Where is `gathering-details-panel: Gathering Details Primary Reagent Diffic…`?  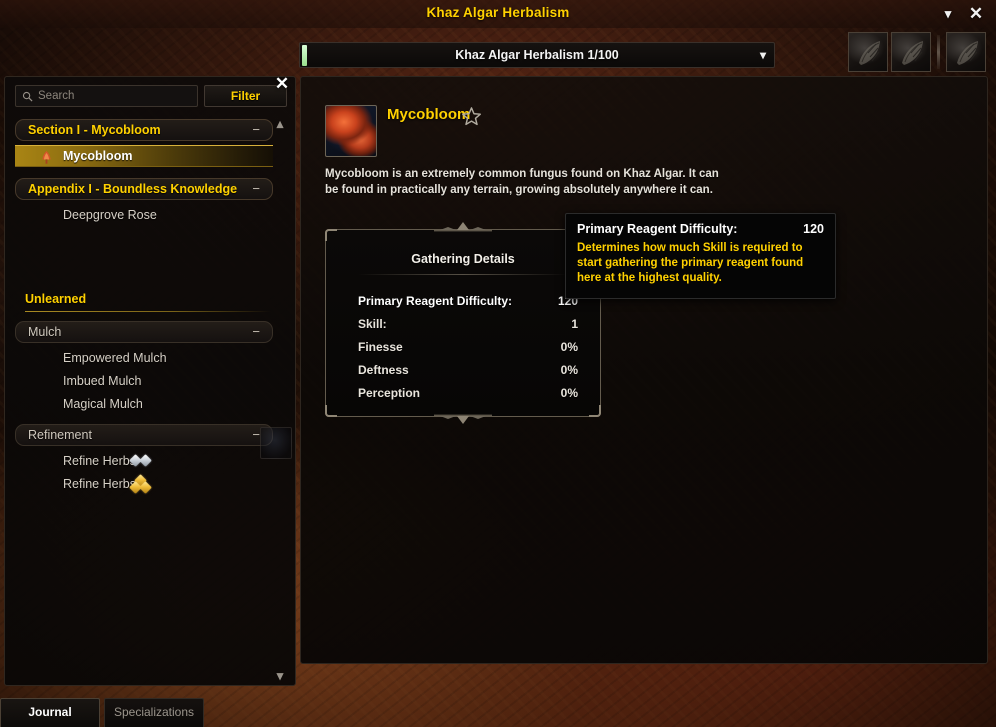 gathering-details-panel: Gathering Details Primary Reagent Diffic… is located at coordinates (463, 323).